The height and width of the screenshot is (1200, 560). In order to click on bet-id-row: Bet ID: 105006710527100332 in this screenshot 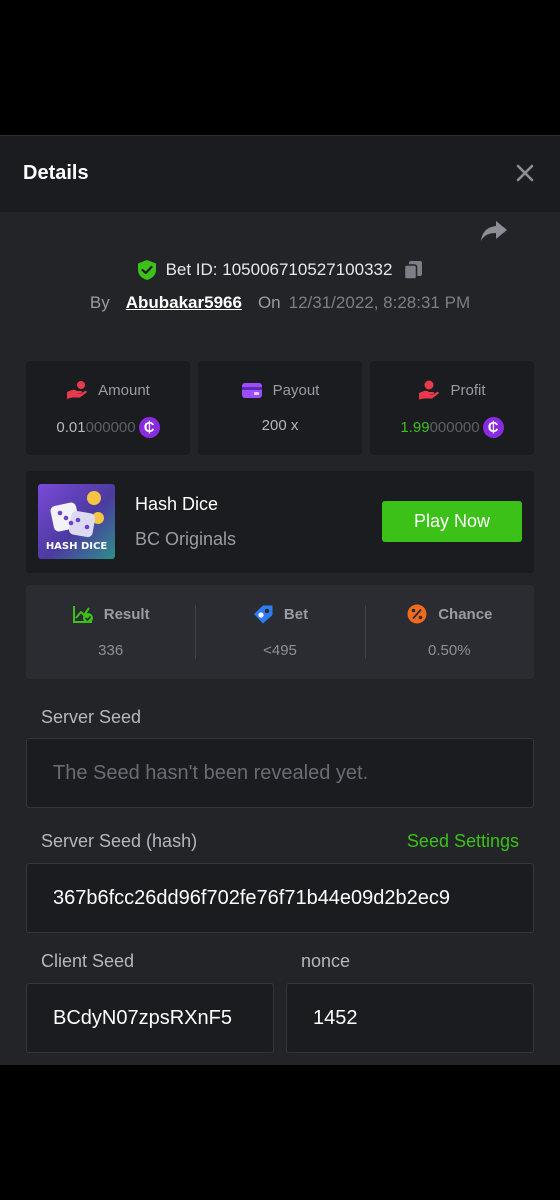, I will do `click(280, 270)`.